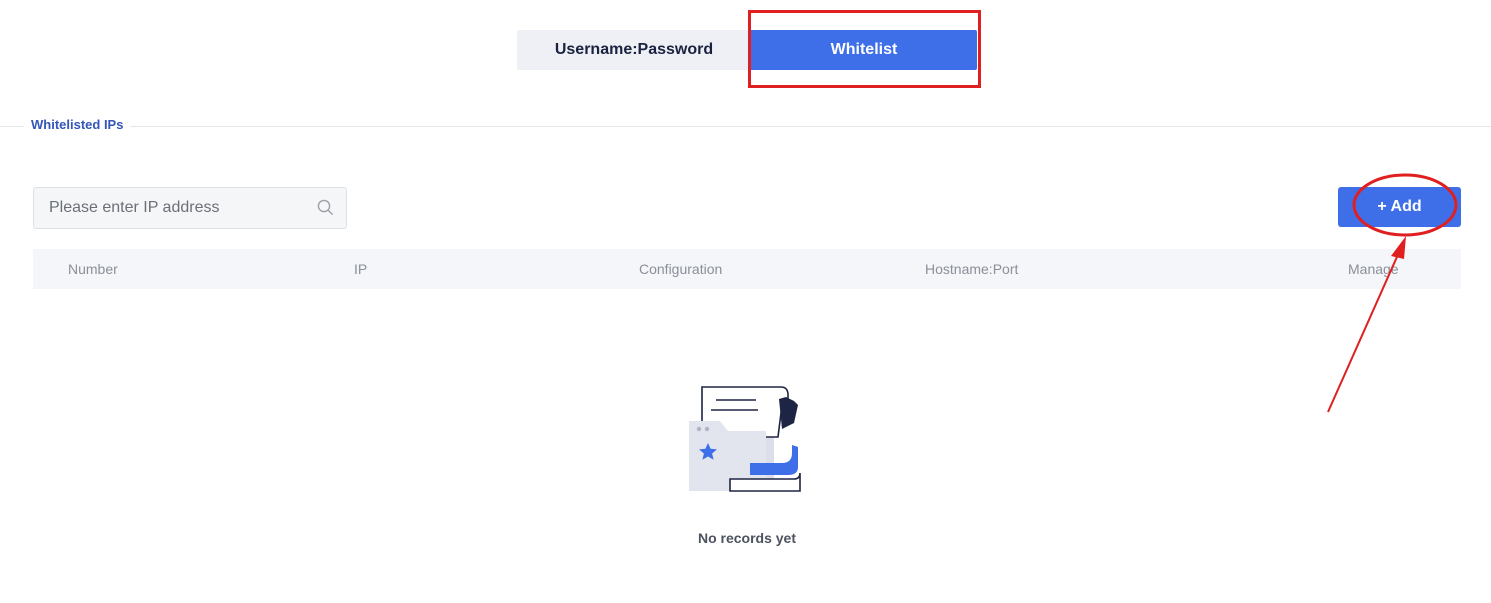 This screenshot has width=1491, height=603. What do you see at coordinates (745, 126) in the screenshot?
I see `section-divider` at bounding box center [745, 126].